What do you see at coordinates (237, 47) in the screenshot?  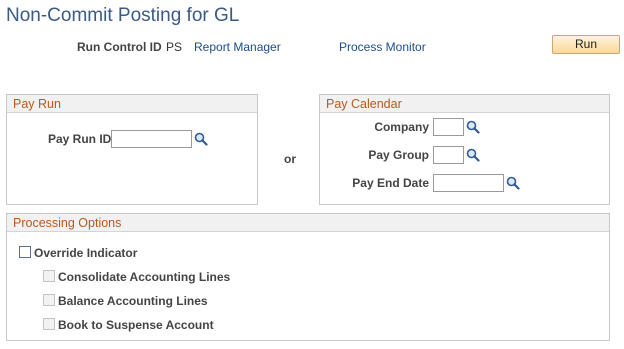 I see `report-manager-link: Report Manager` at bounding box center [237, 47].